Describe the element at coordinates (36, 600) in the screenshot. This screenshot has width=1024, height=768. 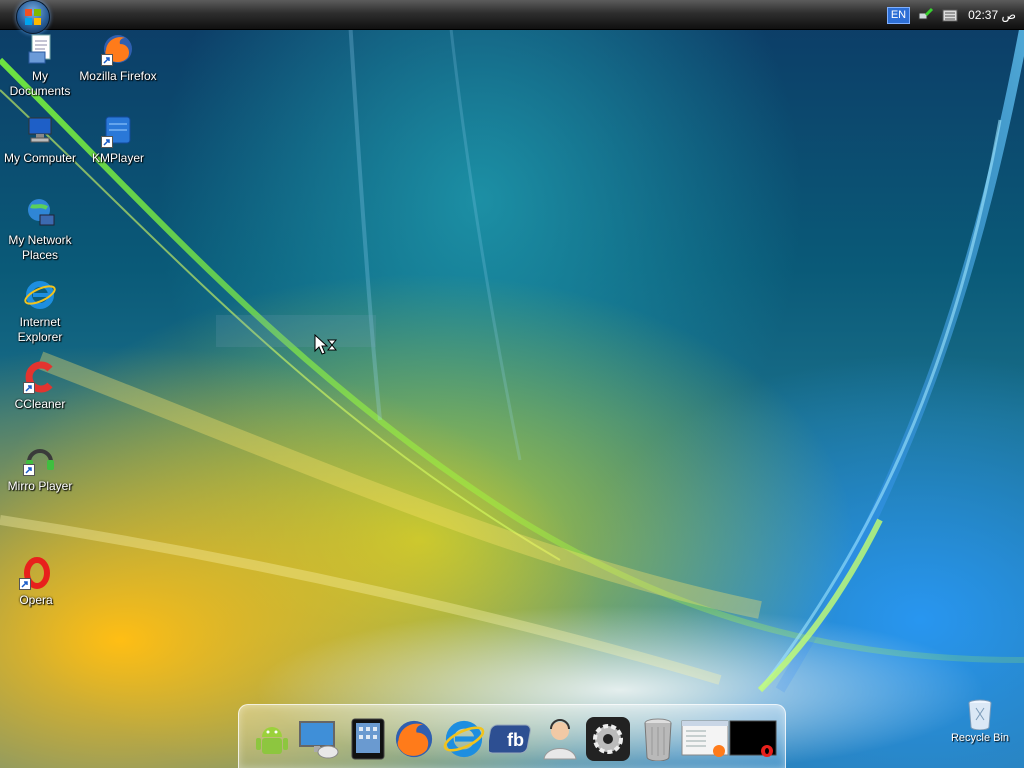
I see `desktop-icon-label: Opera` at that location.